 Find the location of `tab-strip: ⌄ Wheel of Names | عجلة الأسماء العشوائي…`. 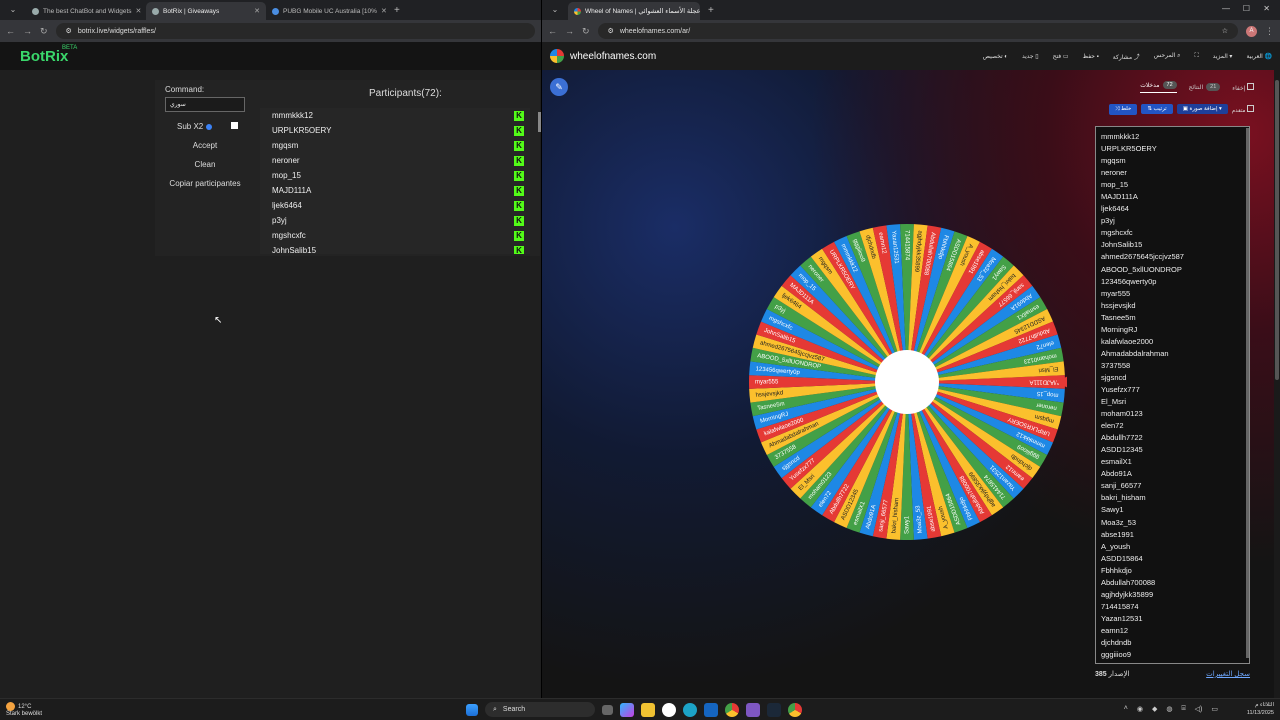

tab-strip: ⌄ Wheel of Names | عجلة الأسماء العشوائي… is located at coordinates (911, 10).